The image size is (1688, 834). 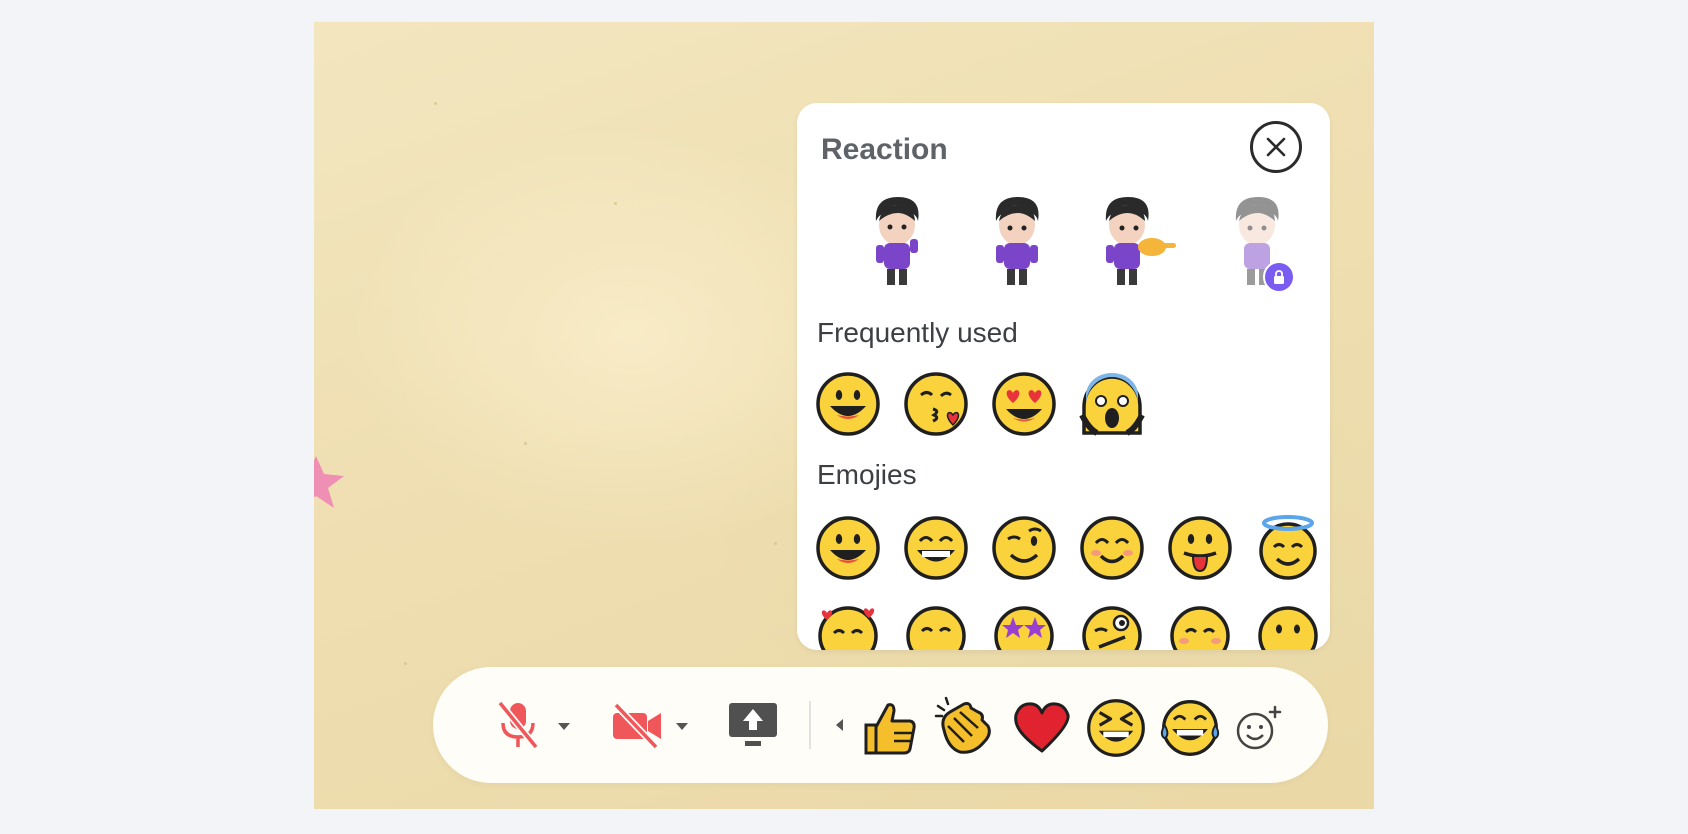 I want to click on reaction-tears-of-joy-button, so click(x=1190, y=728).